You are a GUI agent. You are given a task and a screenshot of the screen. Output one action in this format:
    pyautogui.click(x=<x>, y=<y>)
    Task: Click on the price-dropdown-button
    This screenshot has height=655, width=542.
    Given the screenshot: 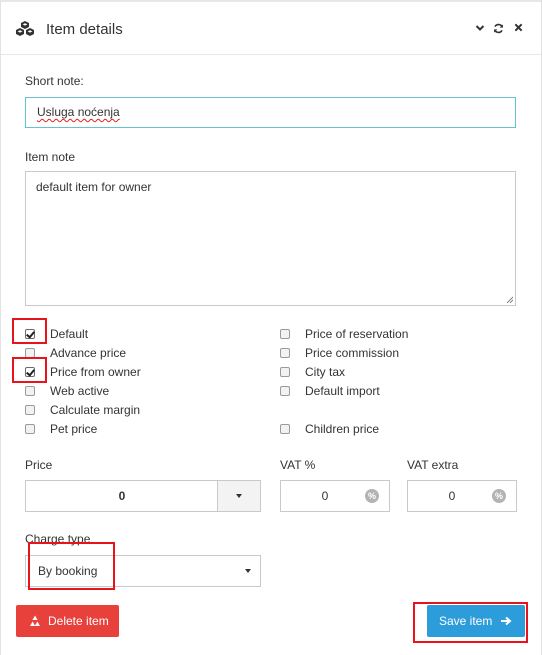 What is the action you would take?
    pyautogui.click(x=239, y=496)
    